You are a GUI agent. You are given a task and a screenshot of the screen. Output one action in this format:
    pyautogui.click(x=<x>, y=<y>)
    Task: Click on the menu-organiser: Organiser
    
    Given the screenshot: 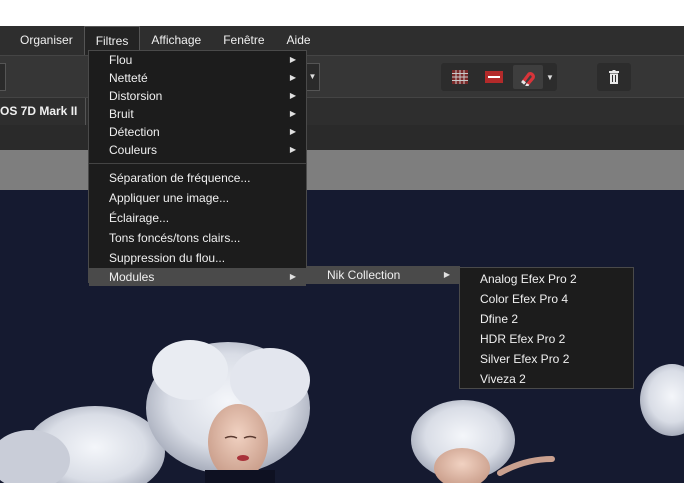 What is the action you would take?
    pyautogui.click(x=42, y=40)
    